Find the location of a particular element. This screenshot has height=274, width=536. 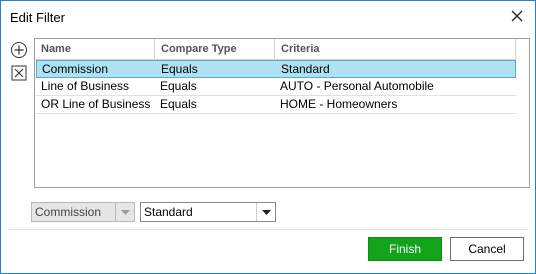

close-button is located at coordinates (517, 16).